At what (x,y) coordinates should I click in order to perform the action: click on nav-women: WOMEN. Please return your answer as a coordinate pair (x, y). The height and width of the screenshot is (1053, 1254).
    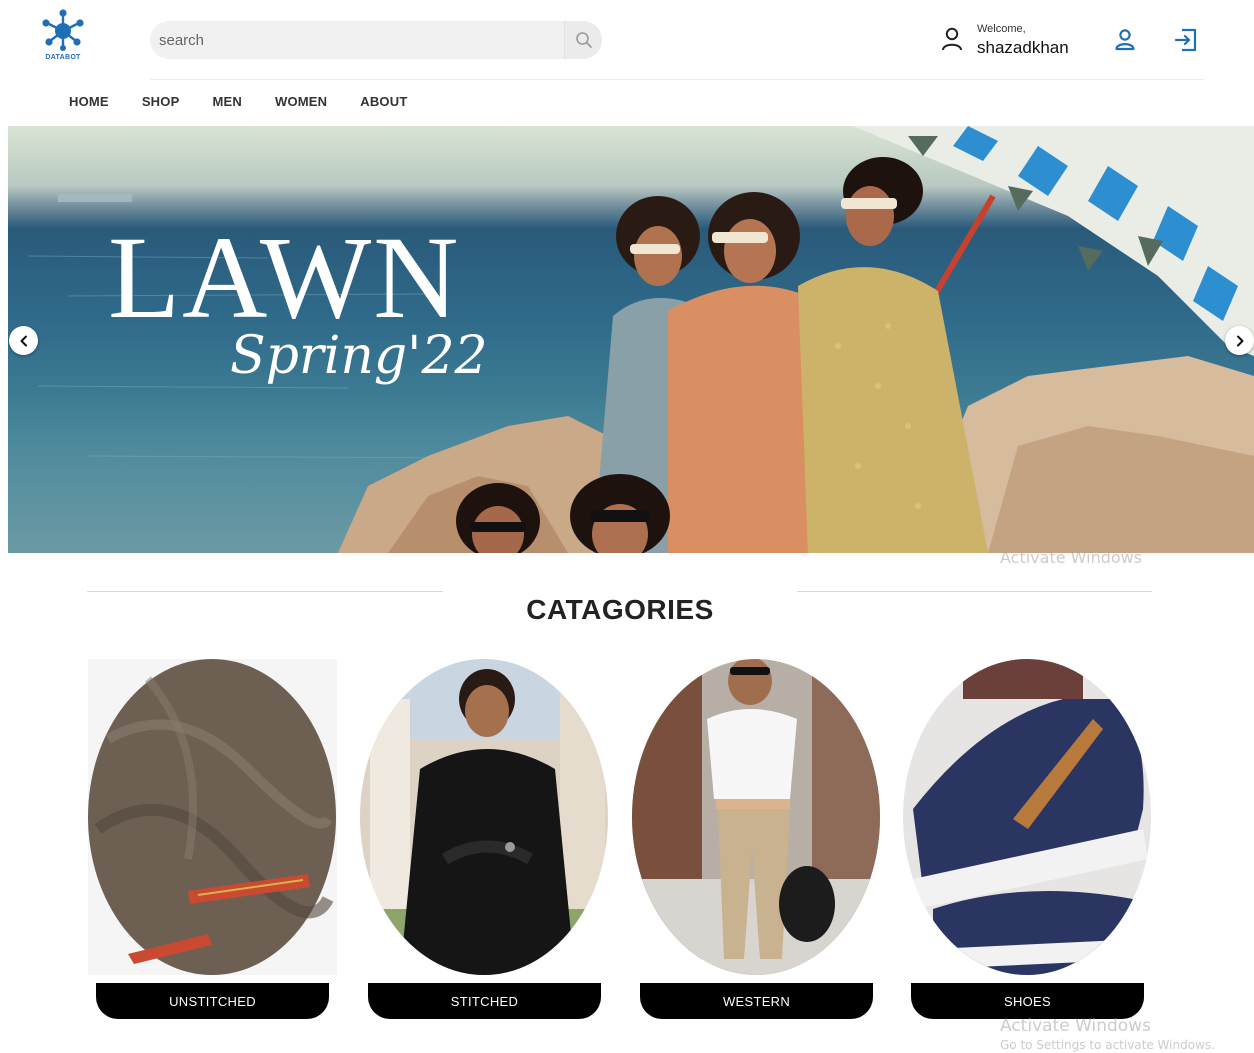
    Looking at the image, I should click on (301, 101).